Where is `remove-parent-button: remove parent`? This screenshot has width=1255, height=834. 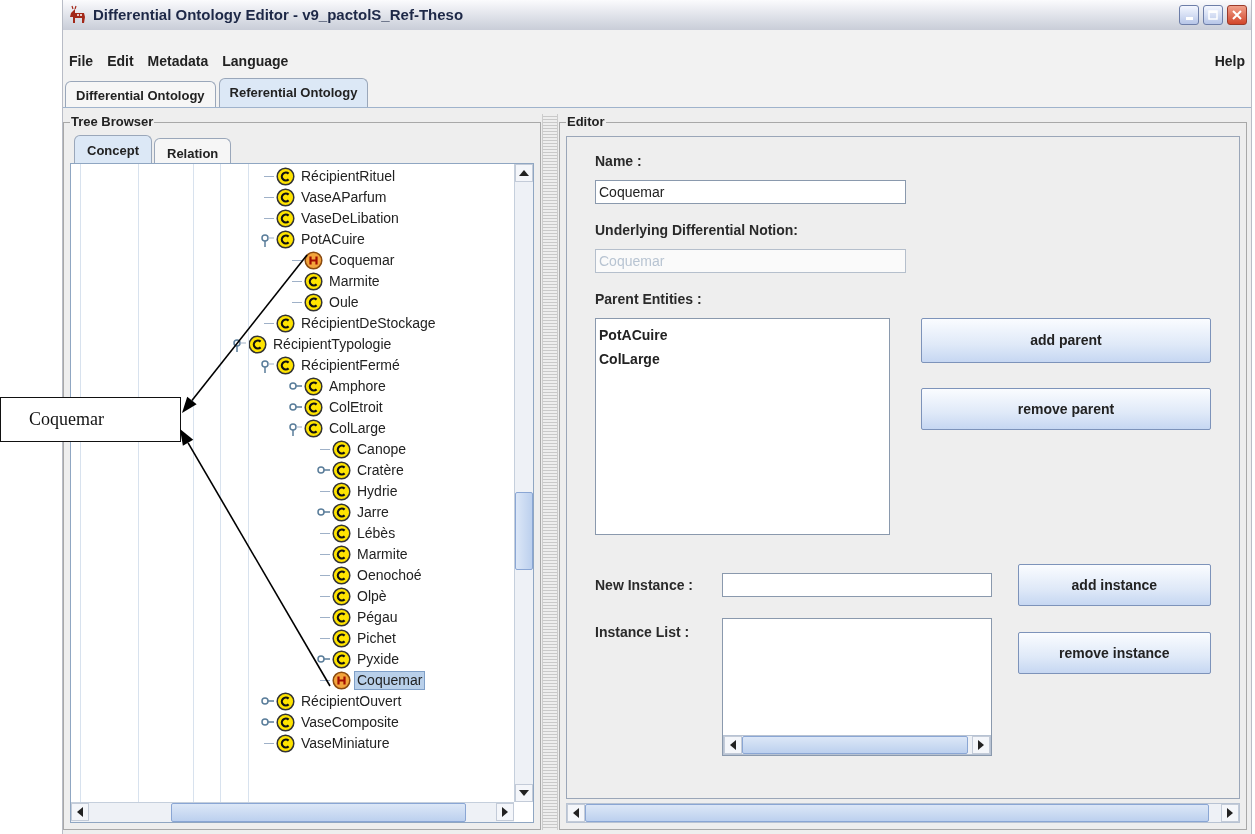 remove-parent-button: remove parent is located at coordinates (1066, 409).